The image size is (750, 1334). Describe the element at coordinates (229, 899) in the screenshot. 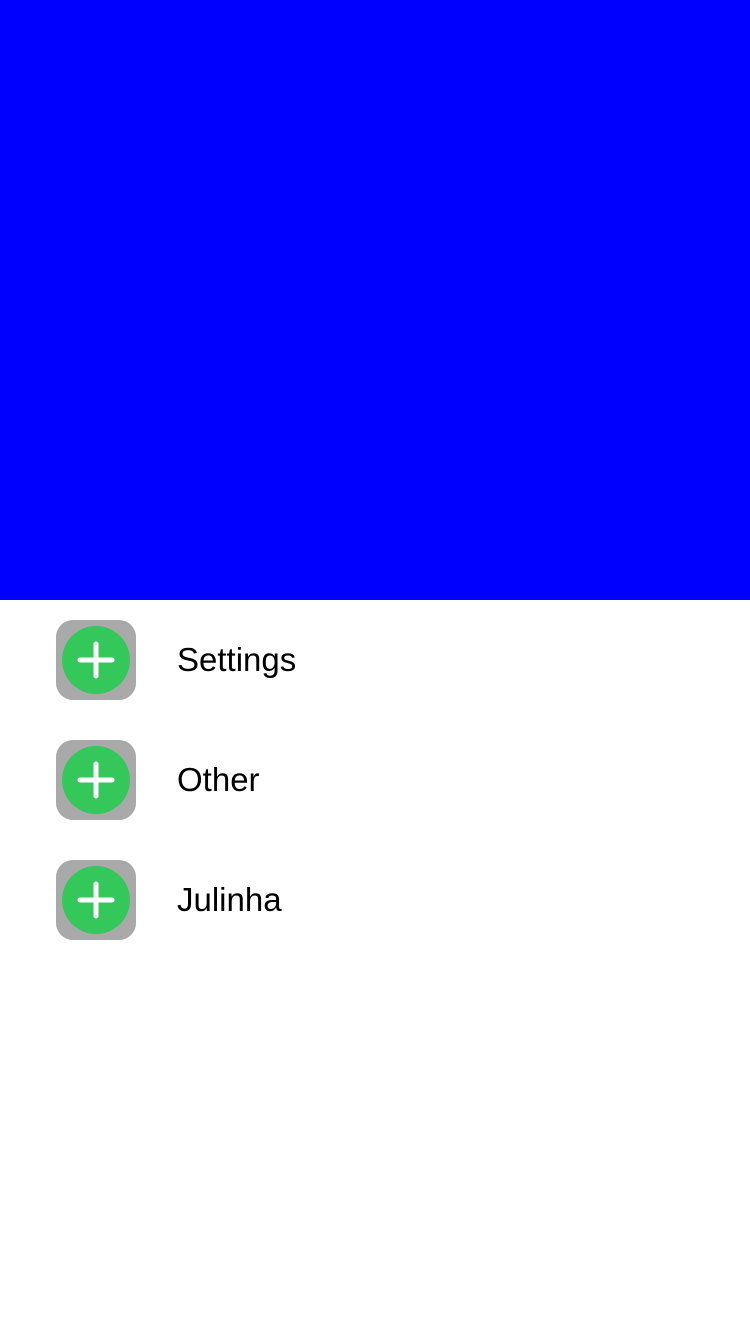

I see `menu-item-label: Julinha` at that location.